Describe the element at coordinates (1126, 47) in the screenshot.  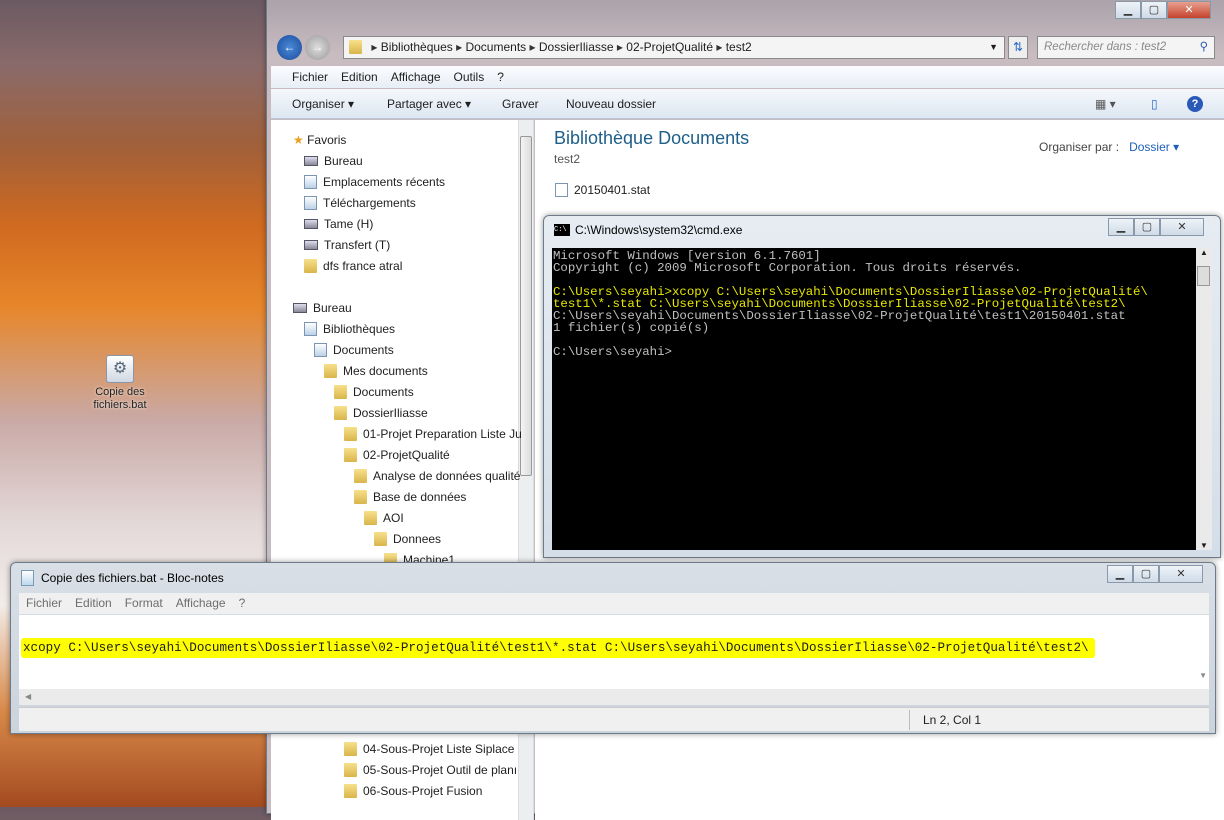
I see `search-input: Rechercher dans : test2 ⚲` at that location.